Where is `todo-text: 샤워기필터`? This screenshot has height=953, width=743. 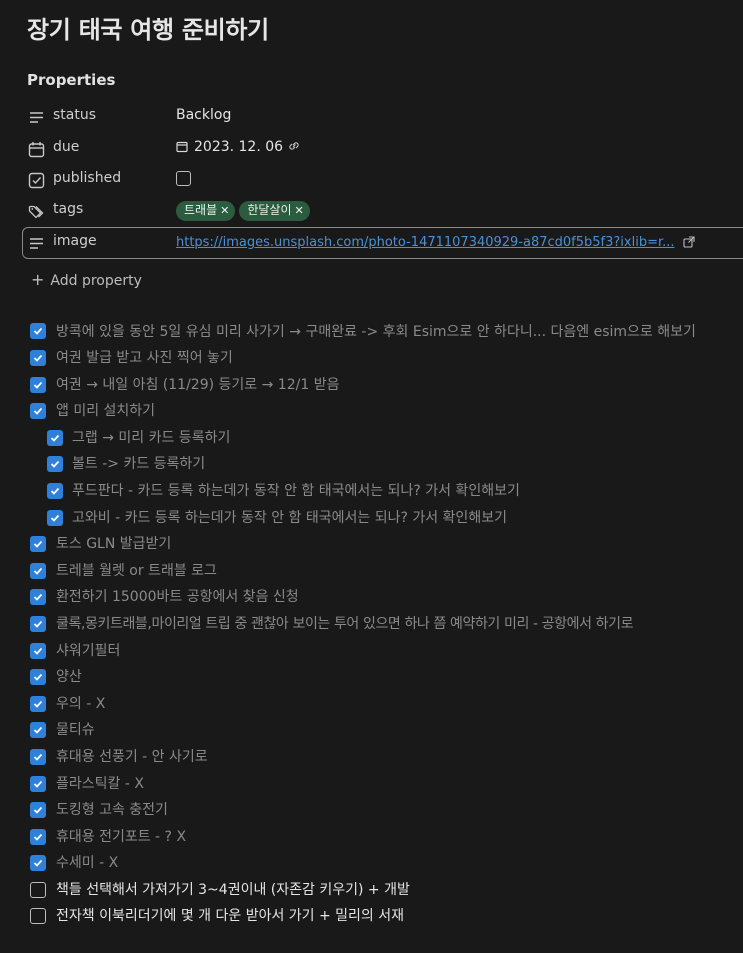
todo-text: 샤워기필터 is located at coordinates (88, 650).